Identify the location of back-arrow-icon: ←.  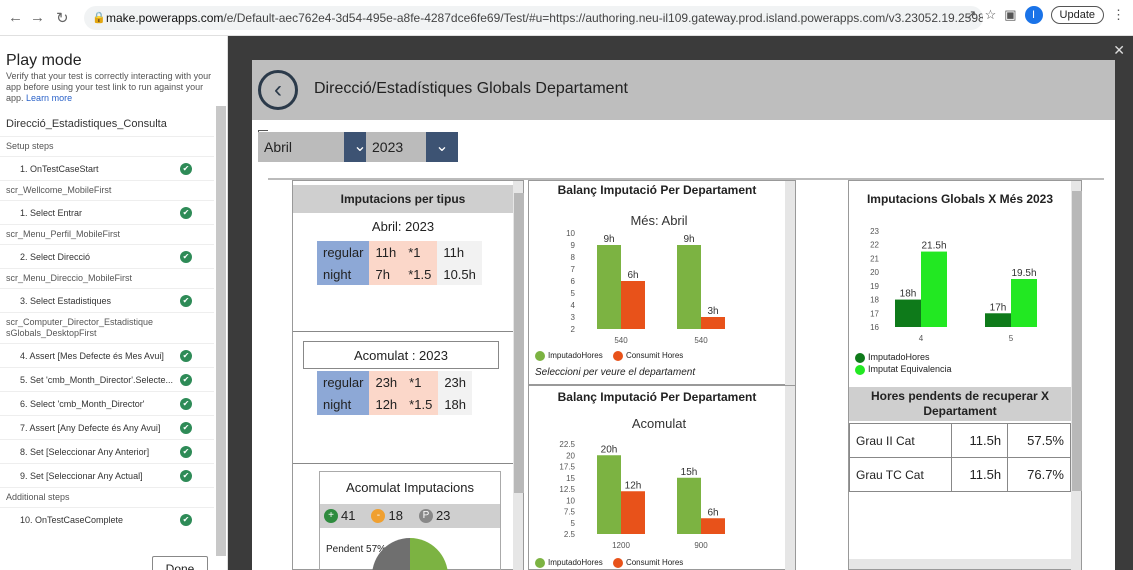
(15, 17).